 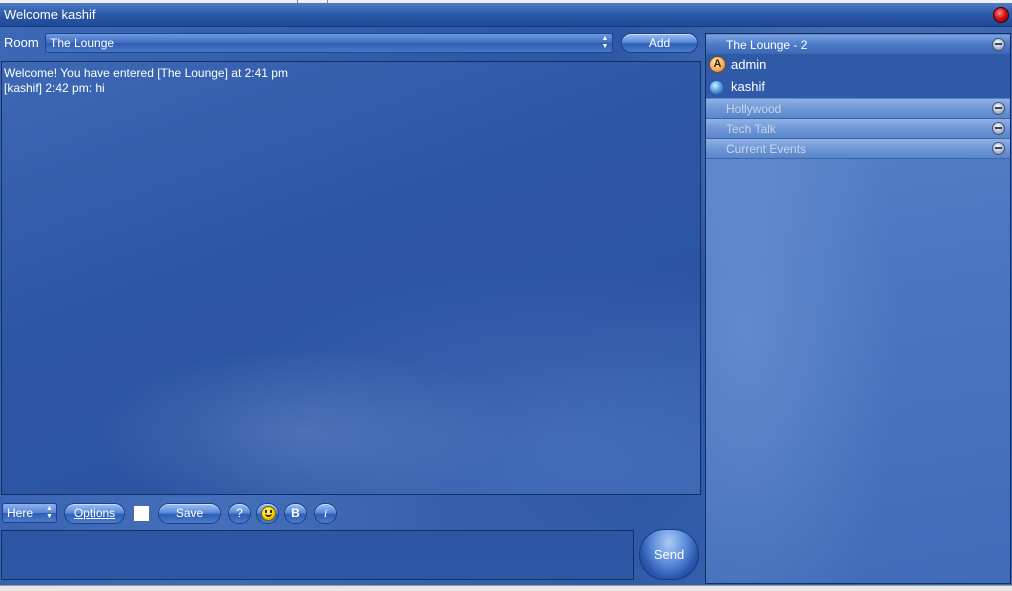 I want to click on bottom-strip, so click(x=506, y=588).